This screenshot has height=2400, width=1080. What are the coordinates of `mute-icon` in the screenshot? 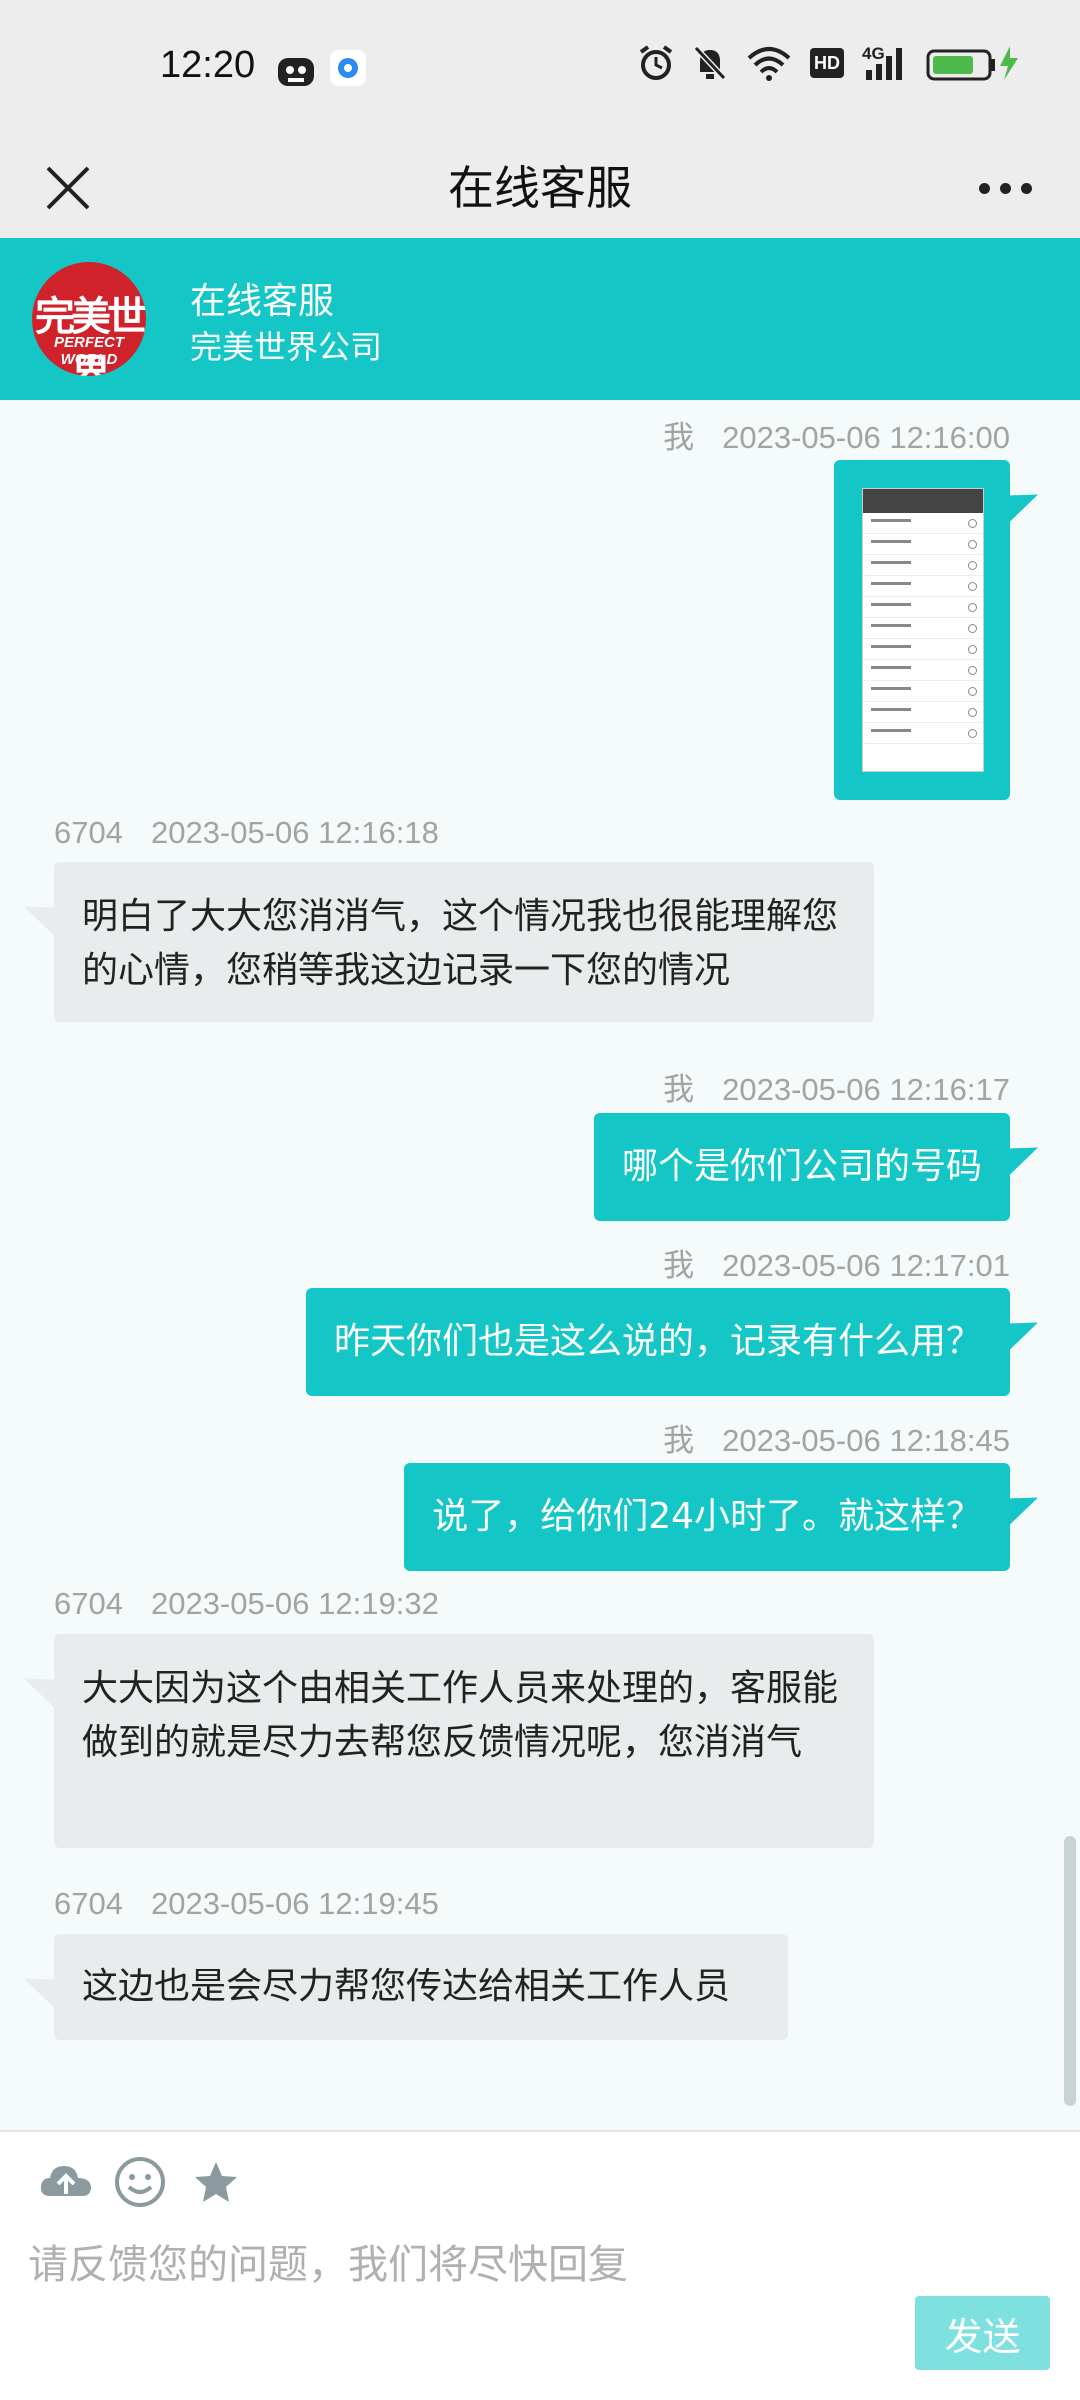 It's located at (710, 63).